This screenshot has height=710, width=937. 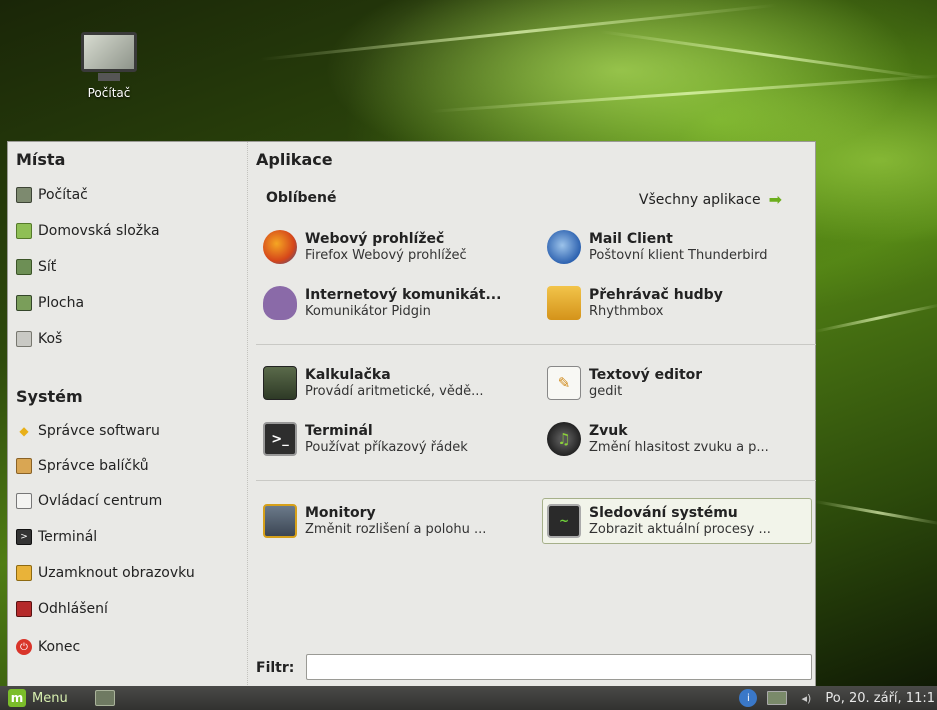 I want to click on places-item-desktop: Plocha, so click(x=50, y=303).